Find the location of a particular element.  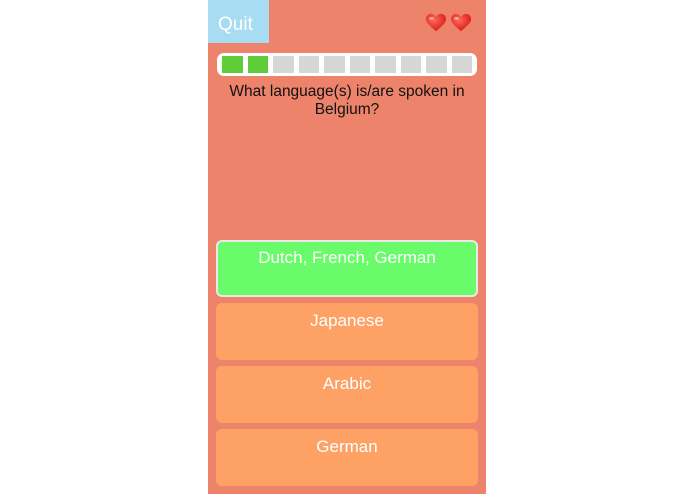

answer-option-2: Japanese is located at coordinates (347, 331).